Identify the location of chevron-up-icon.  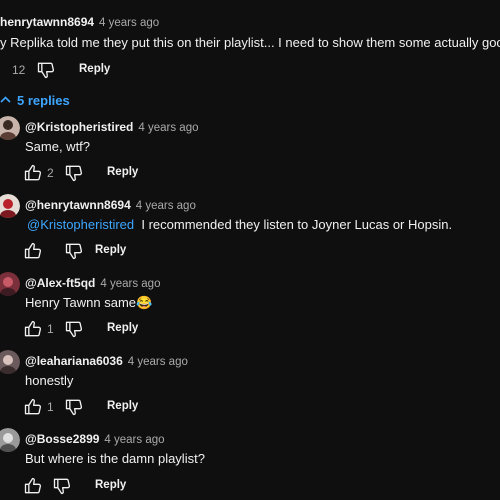
(5, 99).